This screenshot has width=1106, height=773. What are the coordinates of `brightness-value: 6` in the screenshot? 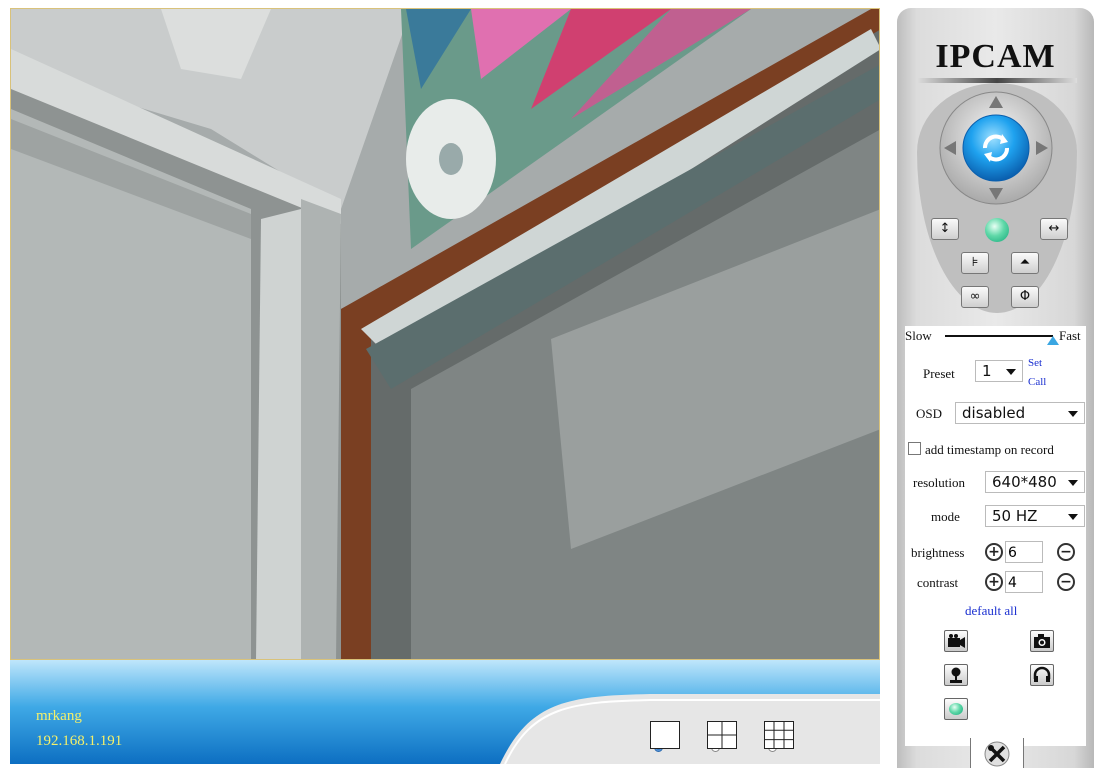 It's located at (1024, 552).